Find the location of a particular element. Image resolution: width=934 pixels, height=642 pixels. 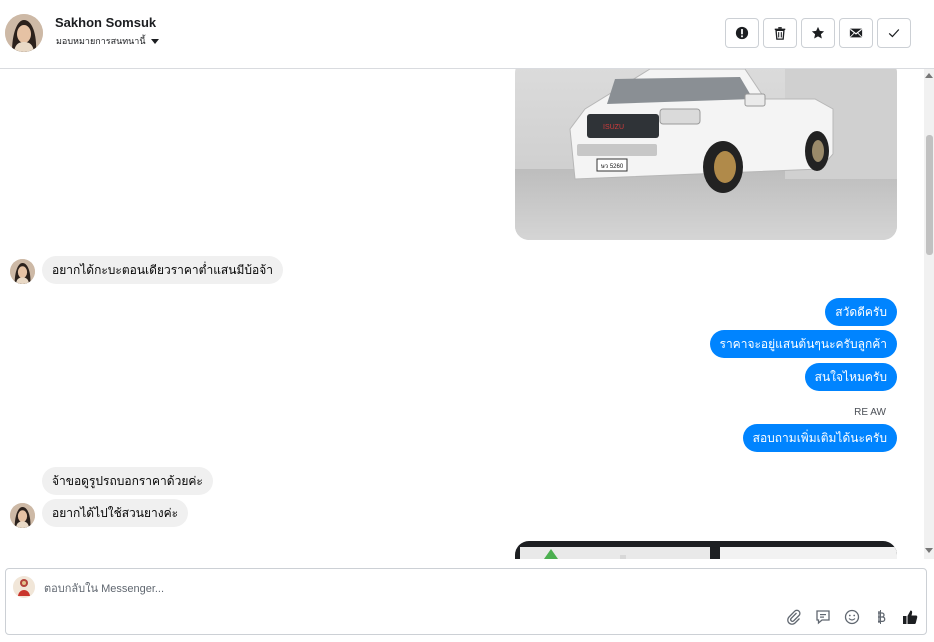

saved-reply-icon is located at coordinates (822, 616).